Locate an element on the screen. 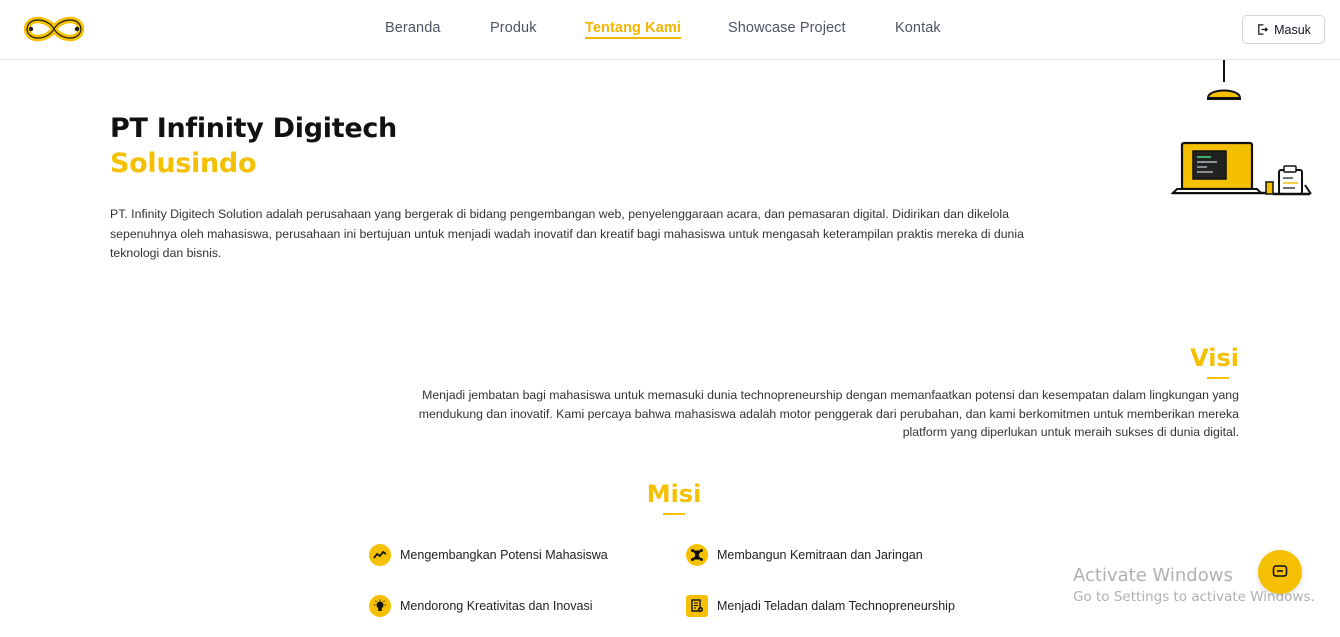 Image resolution: width=1340 pixels, height=637 pixels. laptop-lamp-illustration is located at coordinates (1241, 128).